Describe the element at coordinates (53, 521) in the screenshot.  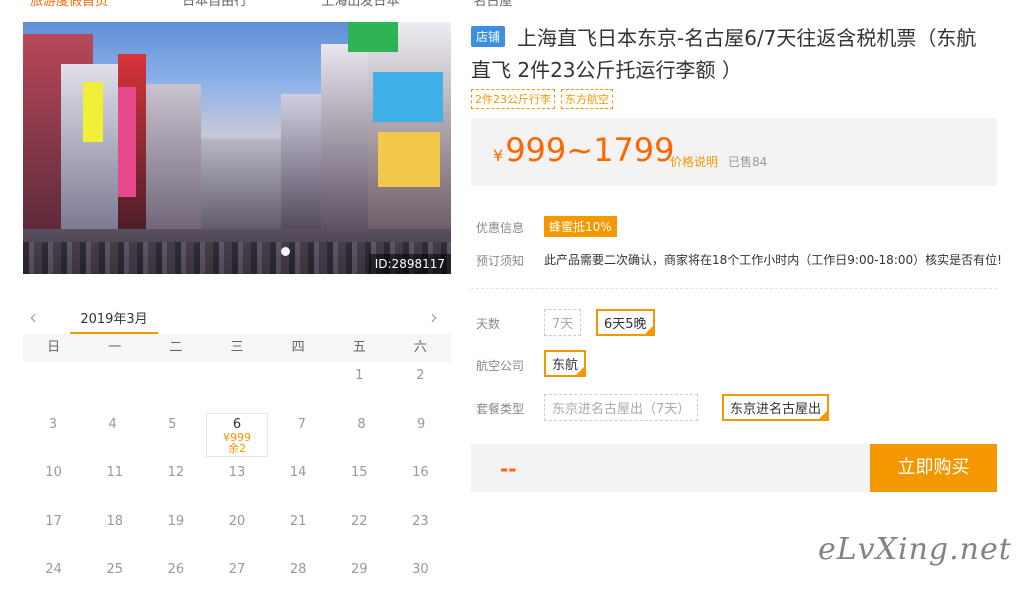
I see `calendar-day: 17` at that location.